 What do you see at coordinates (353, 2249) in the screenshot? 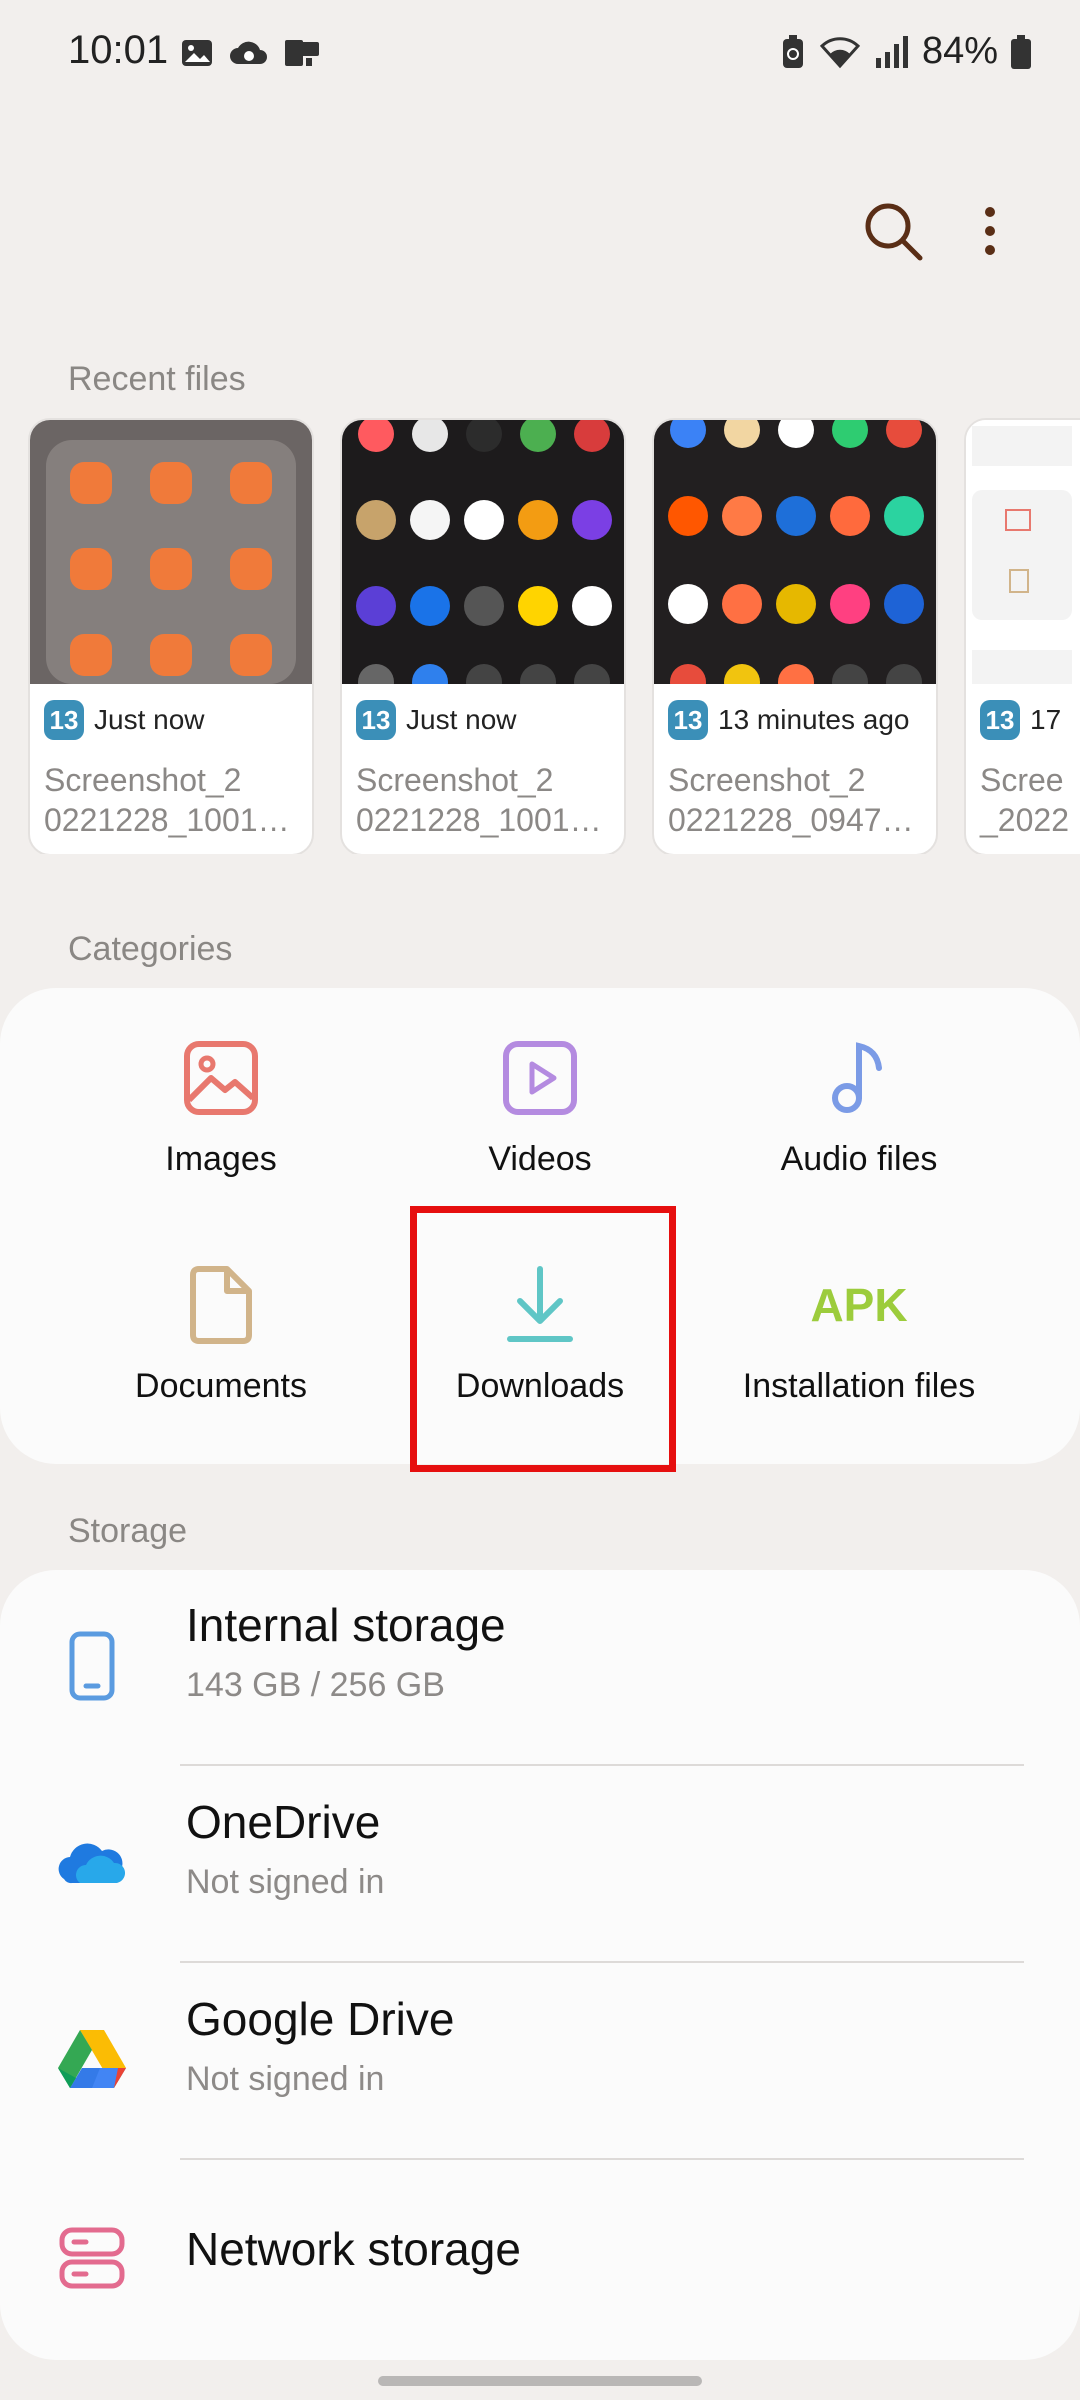
I see `storage-title: Network storage` at bounding box center [353, 2249].